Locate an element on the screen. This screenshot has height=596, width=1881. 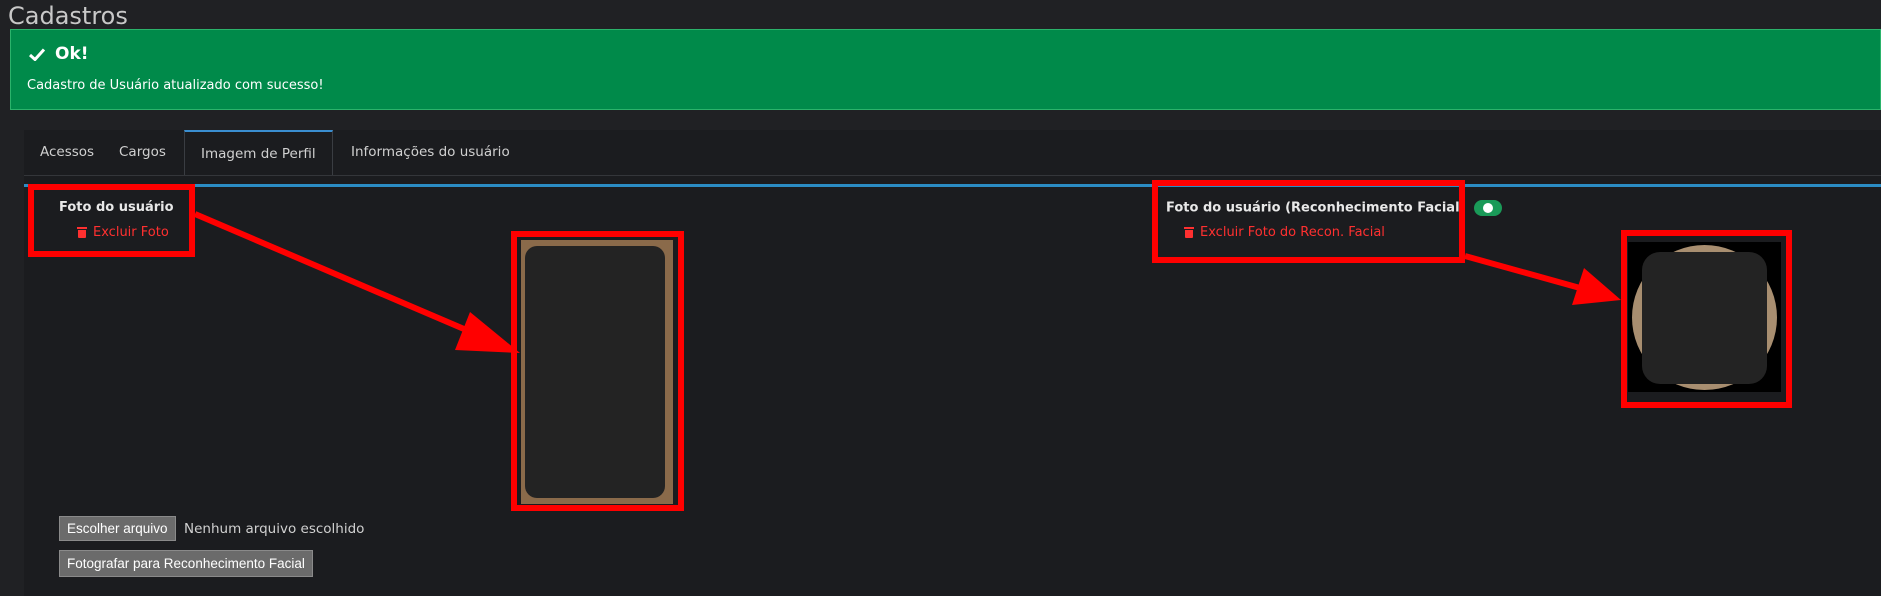
file-status: Nenhum arquivo escolhido is located at coordinates (274, 529).